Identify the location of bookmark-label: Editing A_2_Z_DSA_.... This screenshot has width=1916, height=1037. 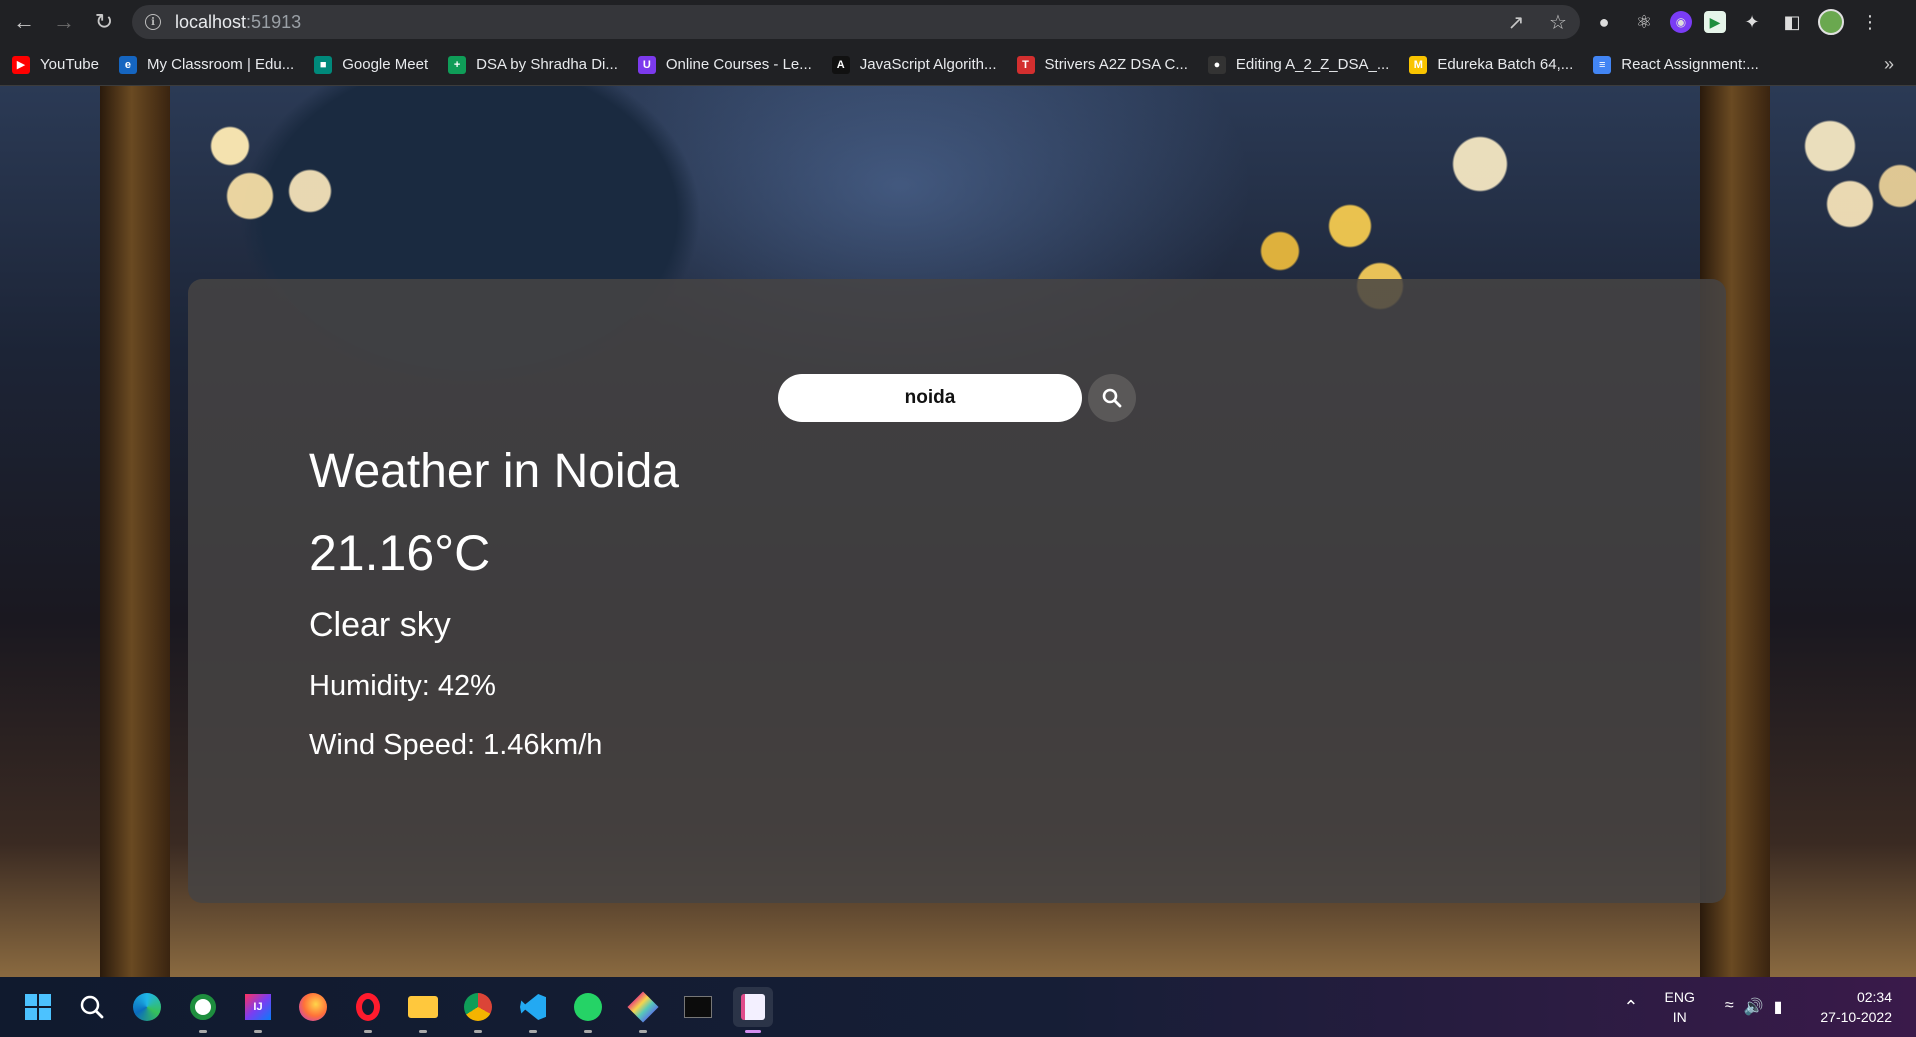
(1312, 64).